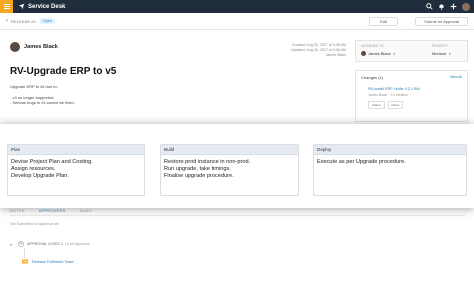 The width and height of the screenshot is (474, 296). What do you see at coordinates (21, 6) in the screenshot?
I see `service-desk-logo-icon` at bounding box center [21, 6].